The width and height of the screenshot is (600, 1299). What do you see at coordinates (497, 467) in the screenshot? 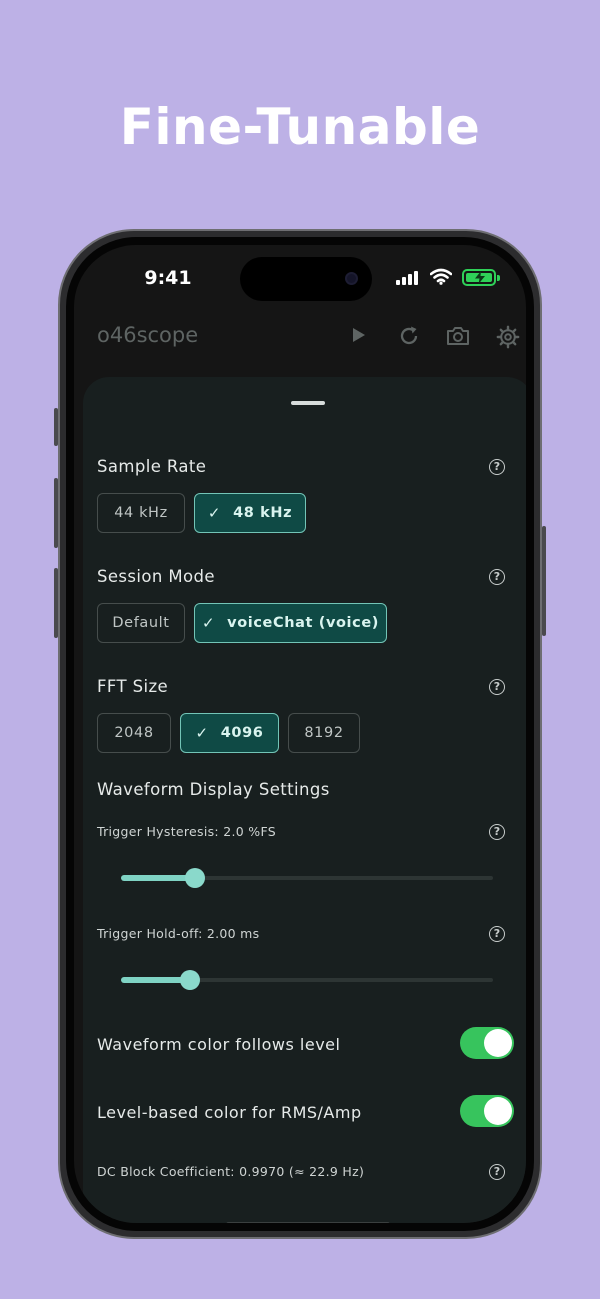
I see `sample-rate-help-icon: ?` at bounding box center [497, 467].